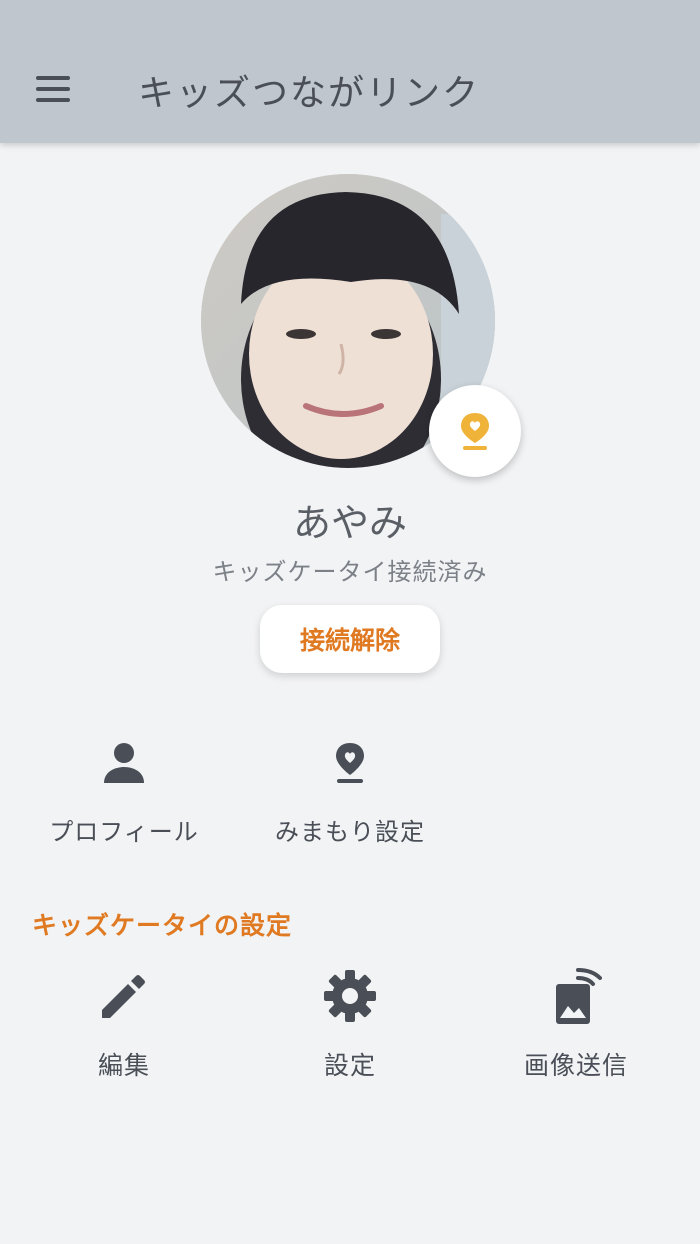 Image resolution: width=700 pixels, height=1244 pixels. I want to click on send-image-label: 画像送信, so click(575, 1065).